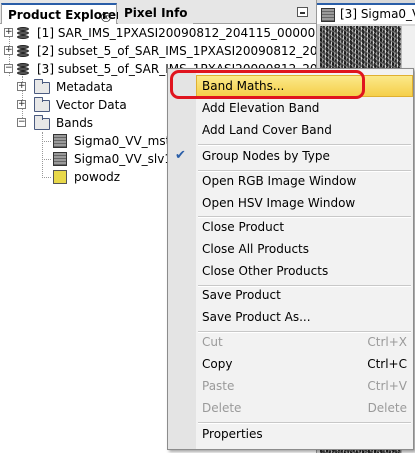  What do you see at coordinates (217, 364) in the screenshot?
I see `menu-item-label: Copy` at bounding box center [217, 364].